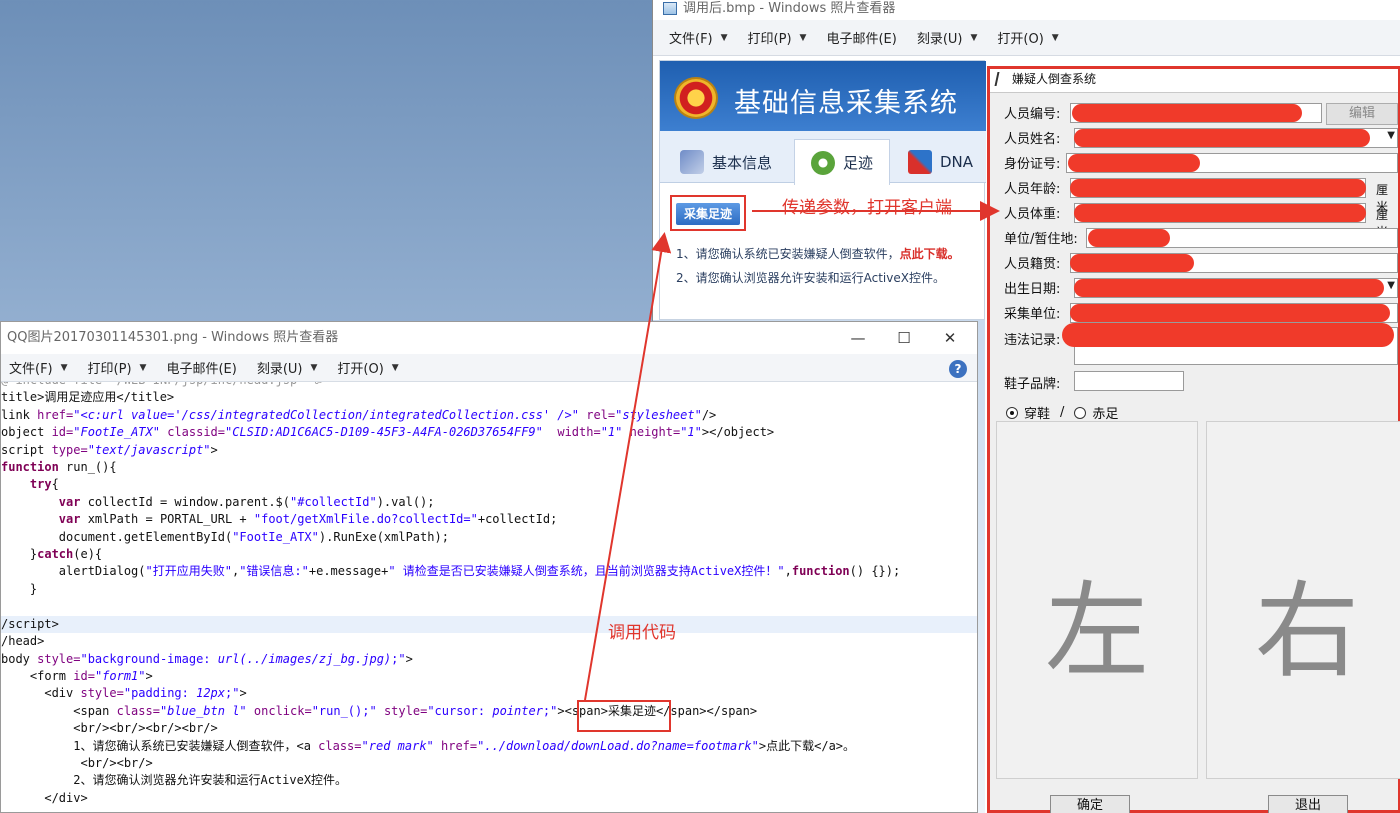 The image size is (1400, 813). Describe the element at coordinates (624, 716) in the screenshot. I see `highlight-box` at that location.